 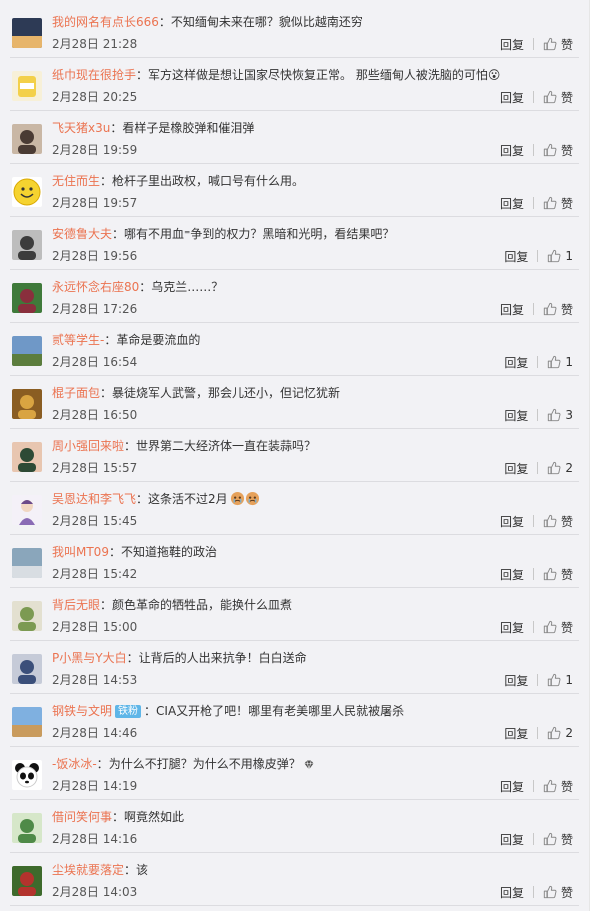 What do you see at coordinates (245, 500) in the screenshot?
I see `crying-face-icon` at bounding box center [245, 500].